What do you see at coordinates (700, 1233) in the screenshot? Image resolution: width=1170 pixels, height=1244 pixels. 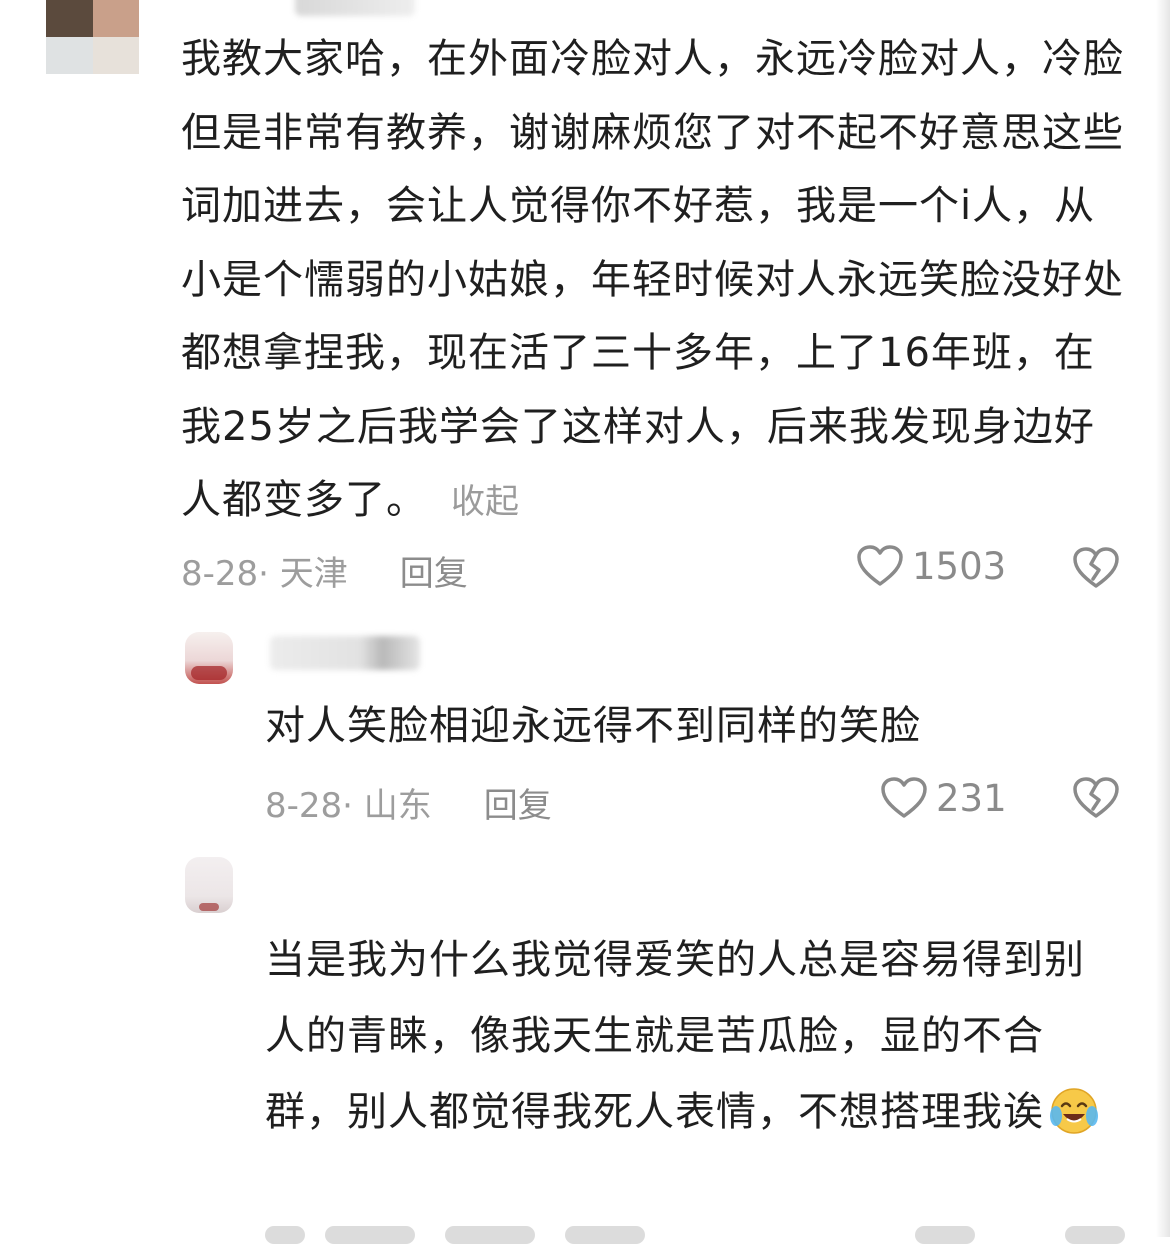 I see `reply2-meta-cutoff` at bounding box center [700, 1233].